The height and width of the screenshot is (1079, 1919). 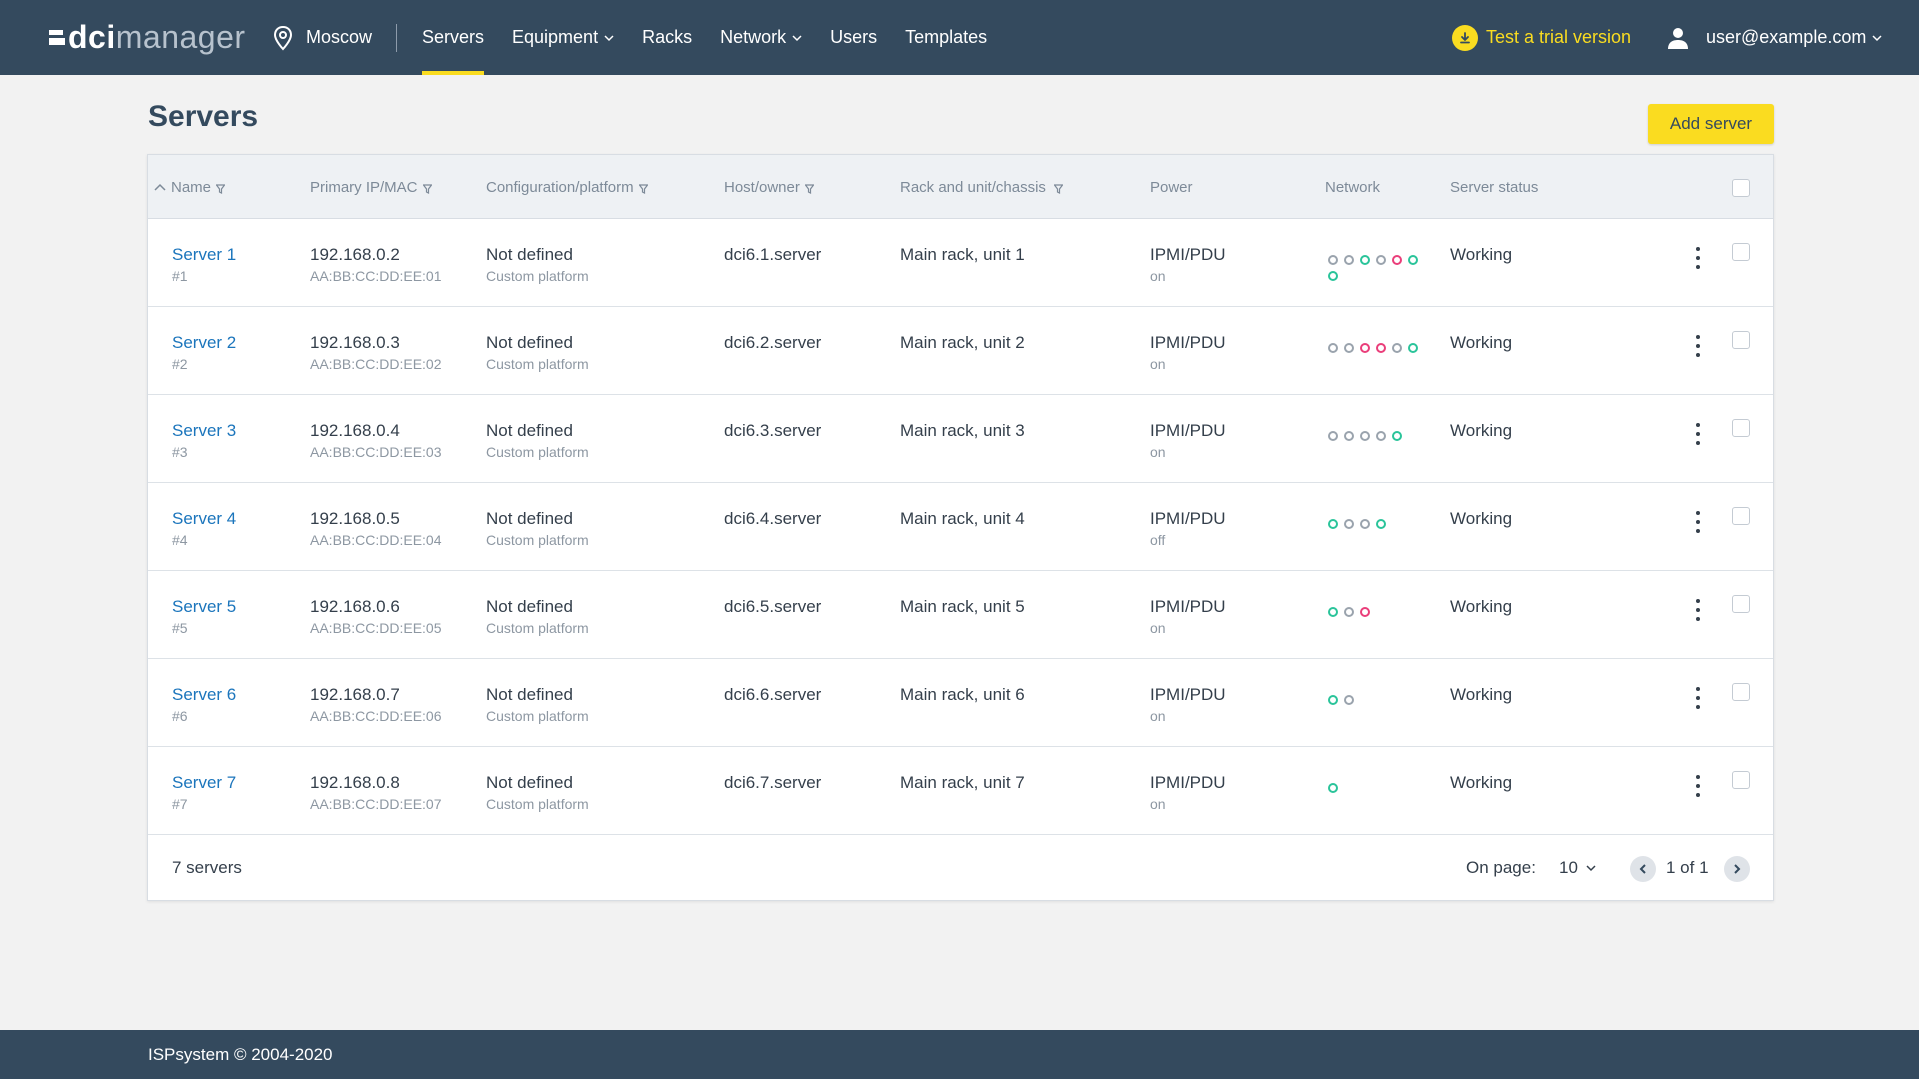 I want to click on server-link: Server 3, so click(x=204, y=431).